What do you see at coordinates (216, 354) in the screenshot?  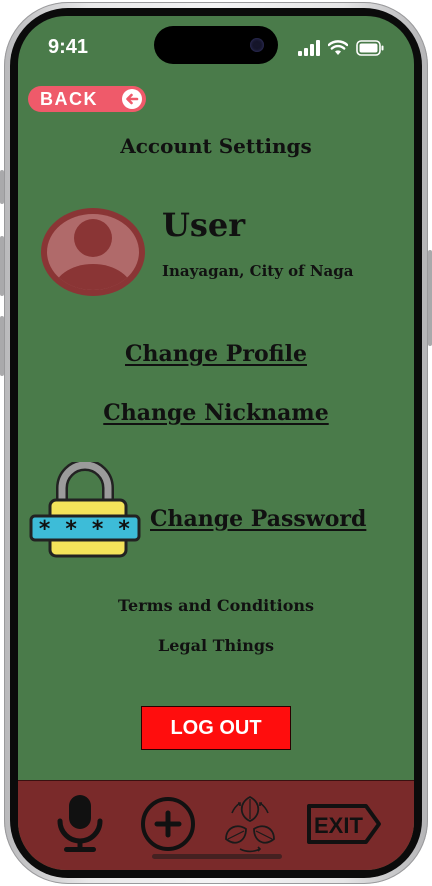 I see `change-profile-link: Change Profile` at bounding box center [216, 354].